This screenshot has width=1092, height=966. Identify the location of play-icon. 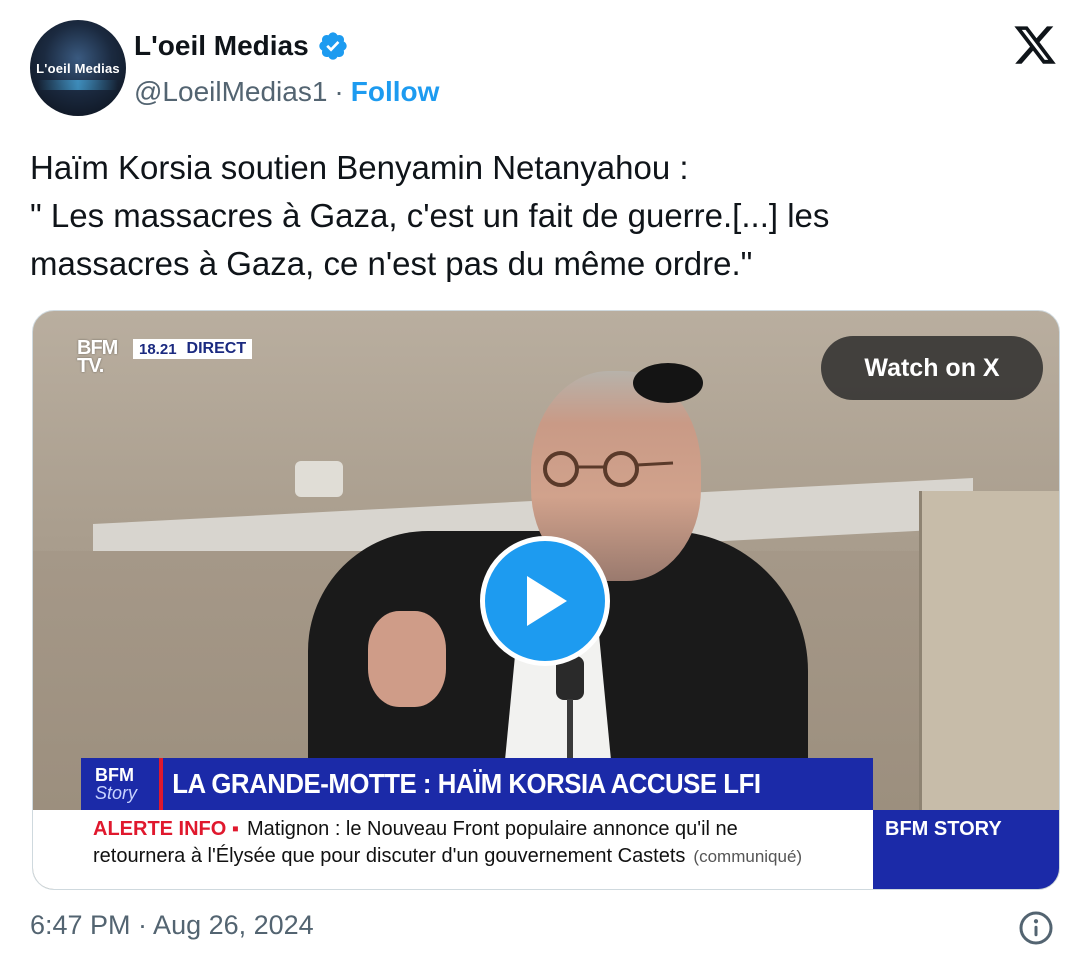
(547, 601).